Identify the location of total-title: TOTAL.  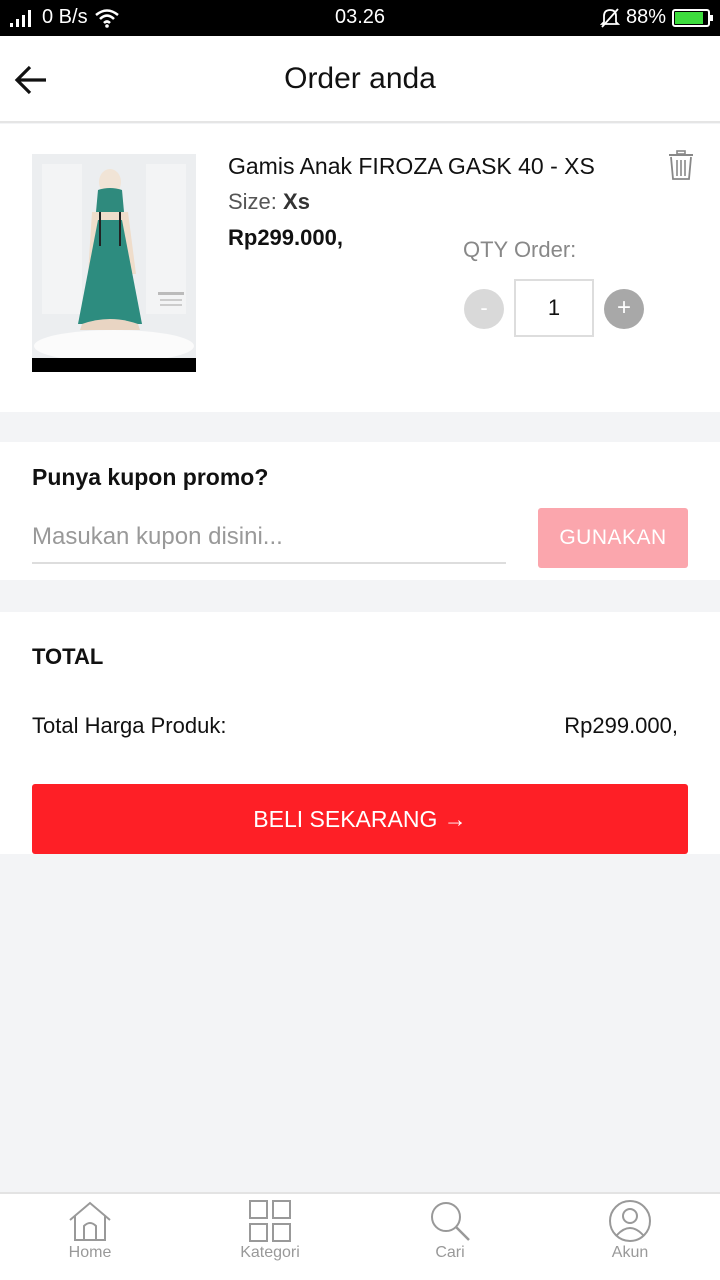
(68, 656).